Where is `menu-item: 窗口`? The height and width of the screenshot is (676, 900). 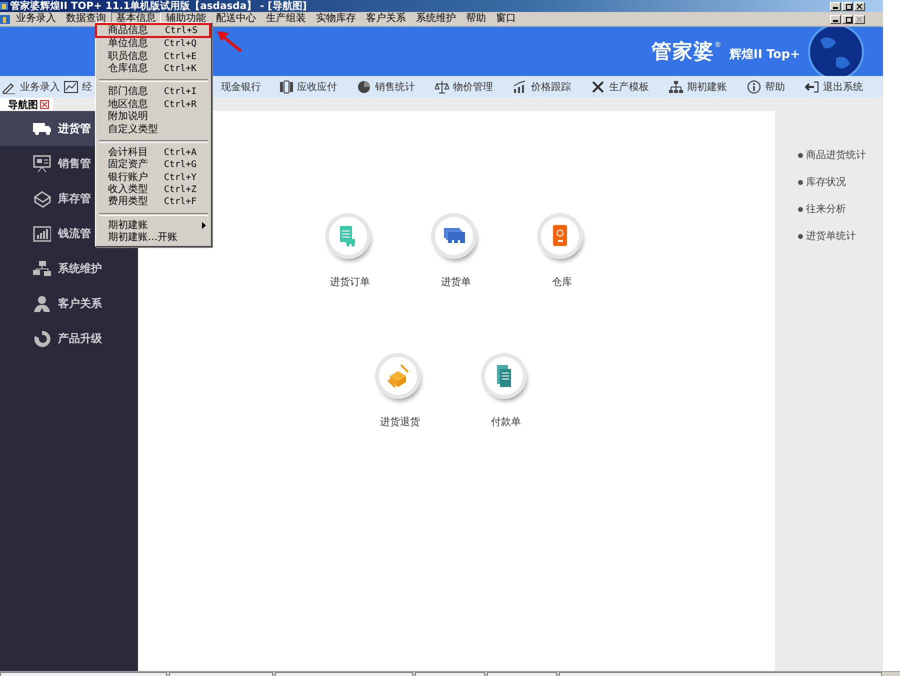
menu-item: 窗口 is located at coordinates (506, 19).